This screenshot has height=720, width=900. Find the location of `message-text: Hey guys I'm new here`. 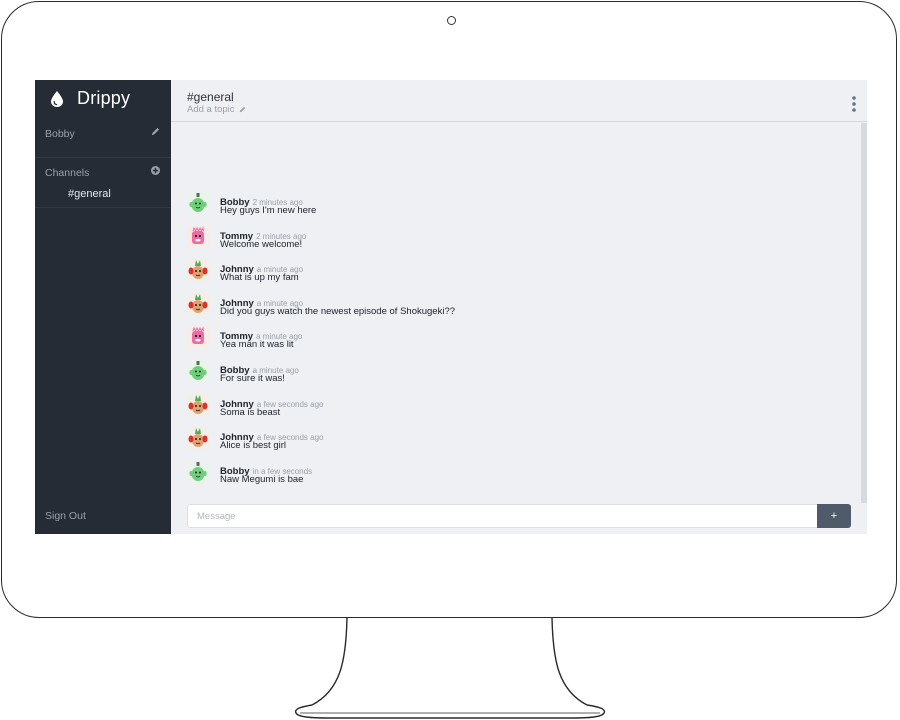

message-text: Hey guys I'm new here is located at coordinates (268, 210).